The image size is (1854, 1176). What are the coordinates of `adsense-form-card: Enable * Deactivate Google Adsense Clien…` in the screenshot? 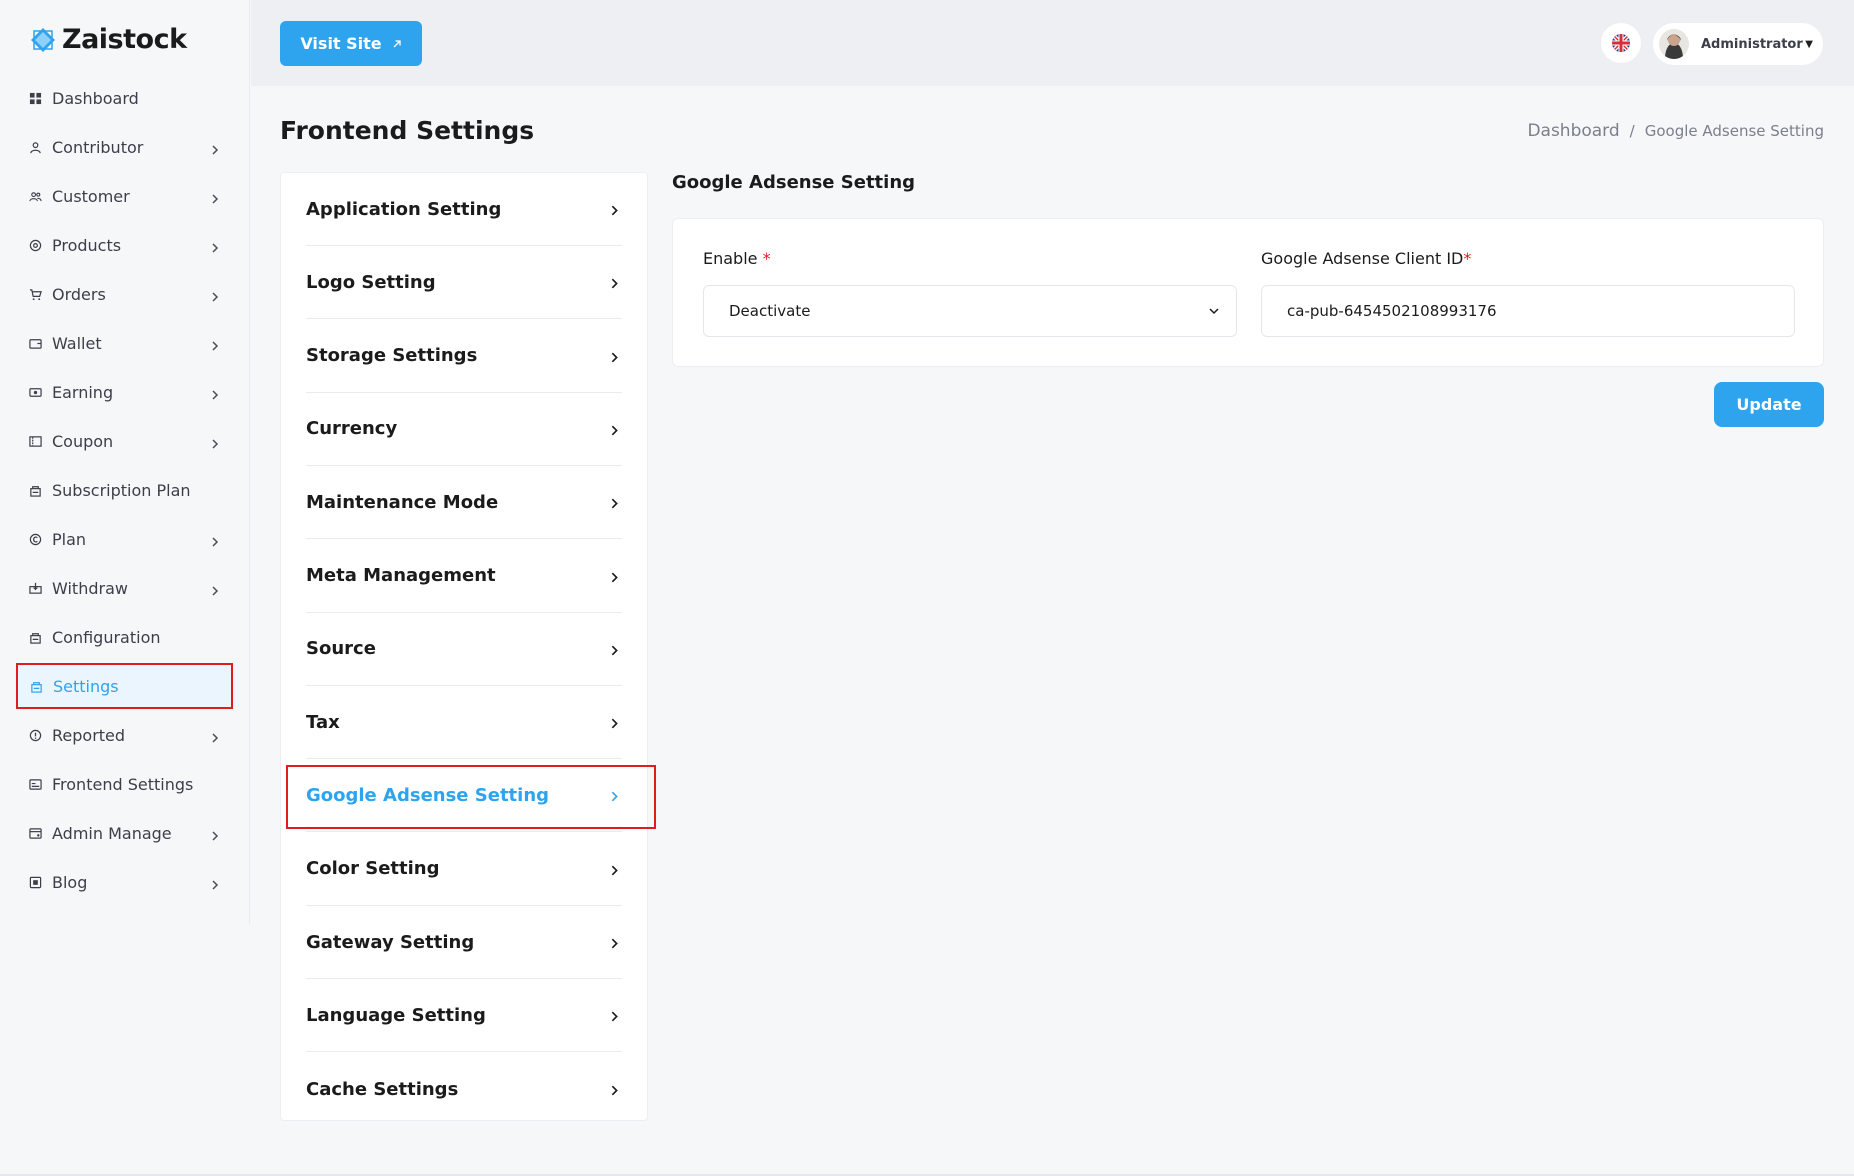 It's located at (1248, 292).